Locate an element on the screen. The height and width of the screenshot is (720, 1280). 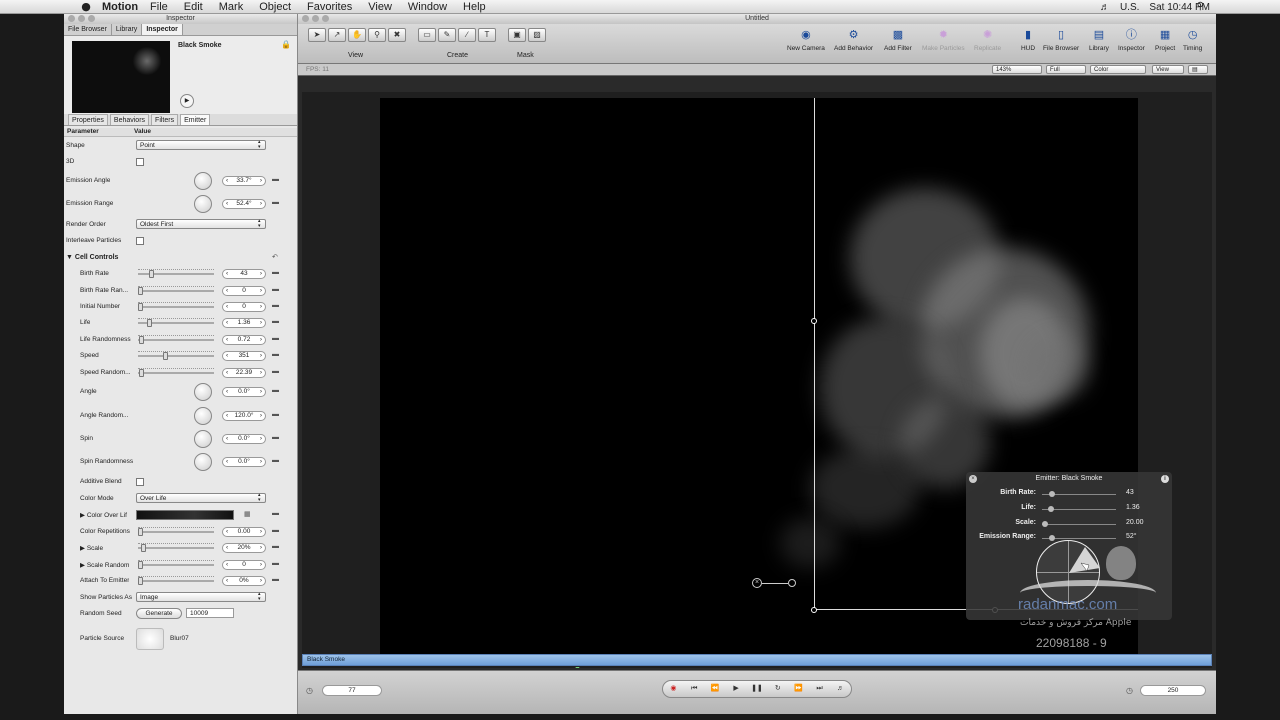
hud-life-slider is located at coordinates (1079, 509).